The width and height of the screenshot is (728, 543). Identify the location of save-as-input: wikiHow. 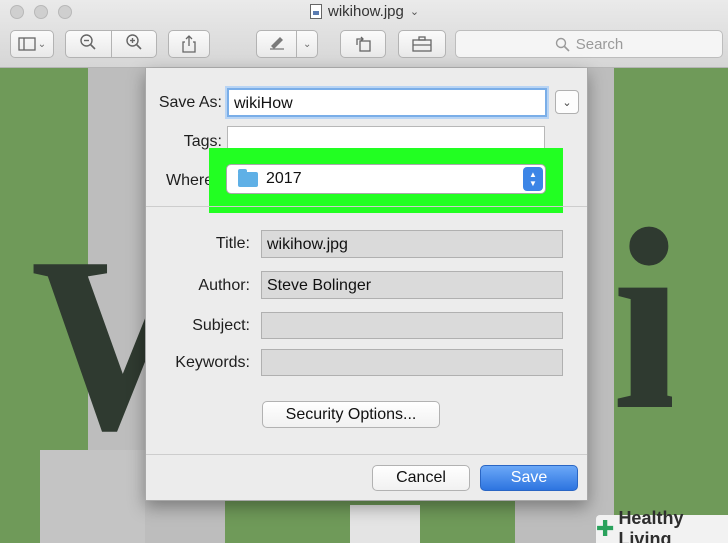
(387, 102).